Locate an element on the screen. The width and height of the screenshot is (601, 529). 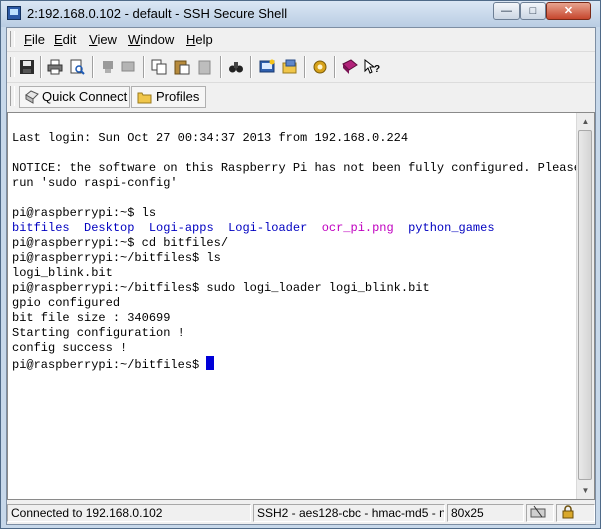
scroll-thumb is located at coordinates (585, 305).